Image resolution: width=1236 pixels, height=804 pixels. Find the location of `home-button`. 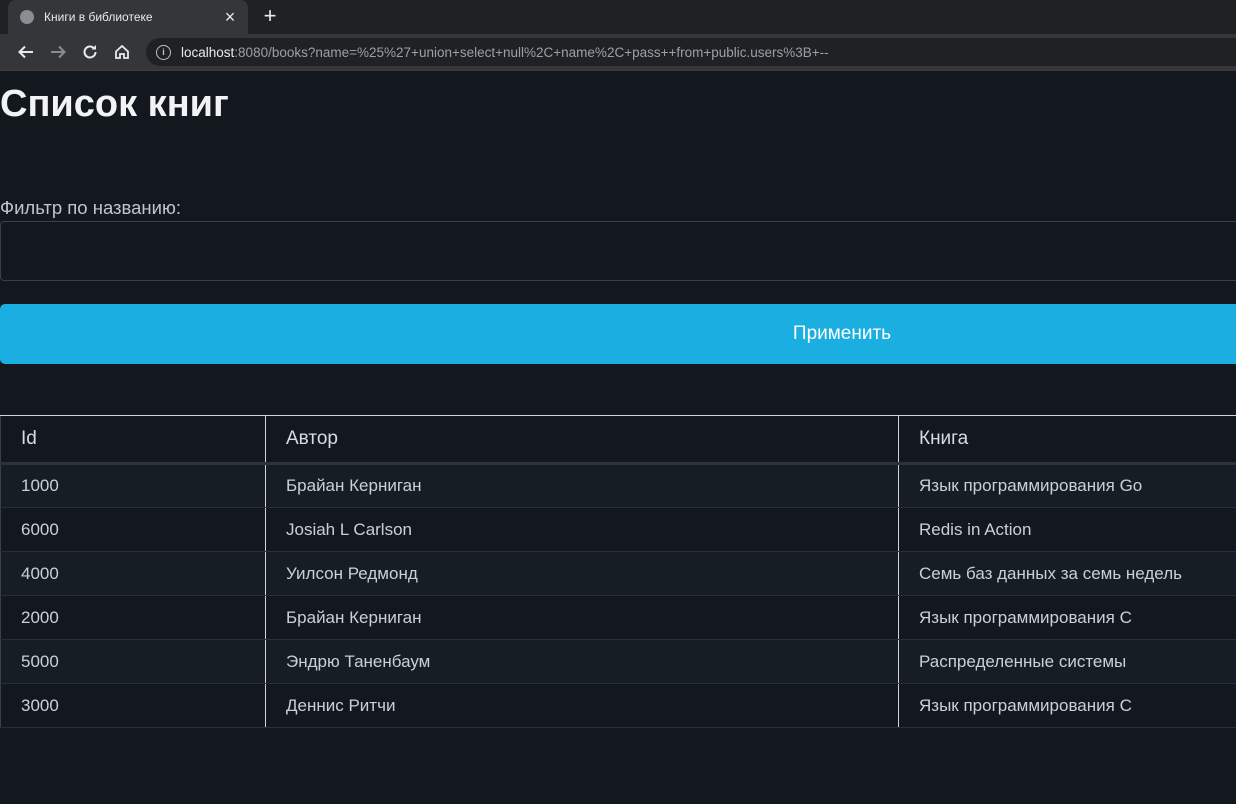

home-button is located at coordinates (122, 52).